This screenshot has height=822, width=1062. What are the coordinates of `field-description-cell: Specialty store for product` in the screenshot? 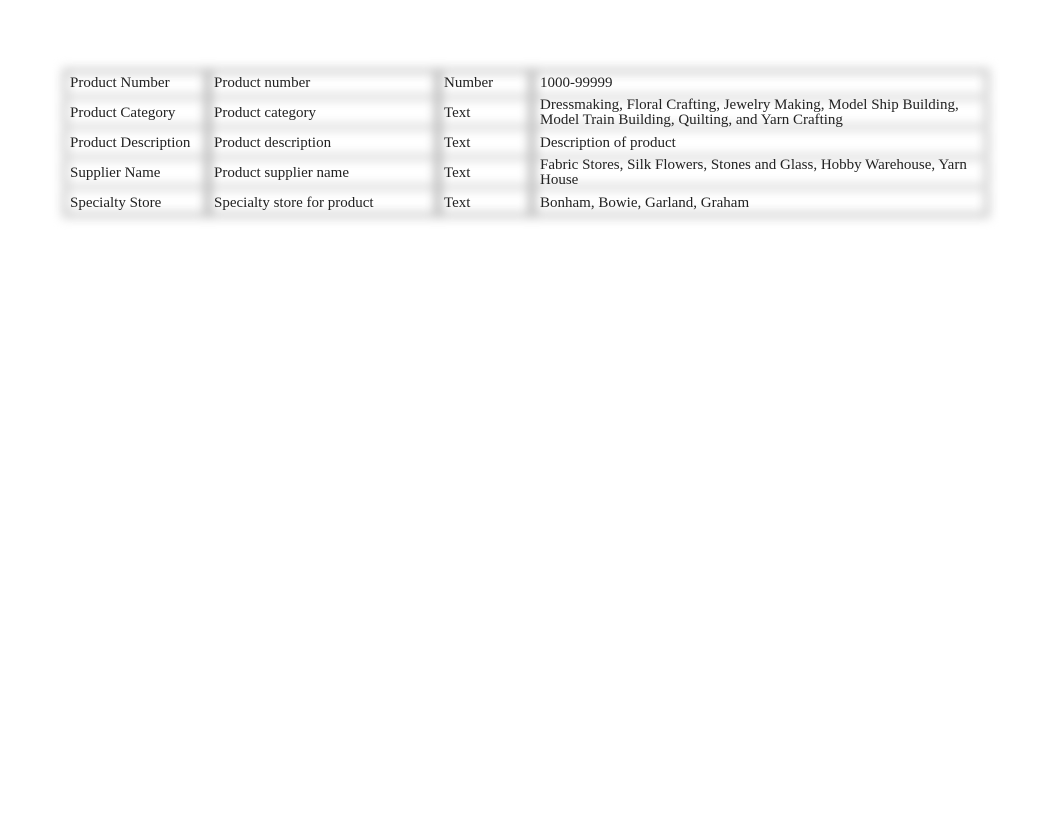 It's located at (294, 202).